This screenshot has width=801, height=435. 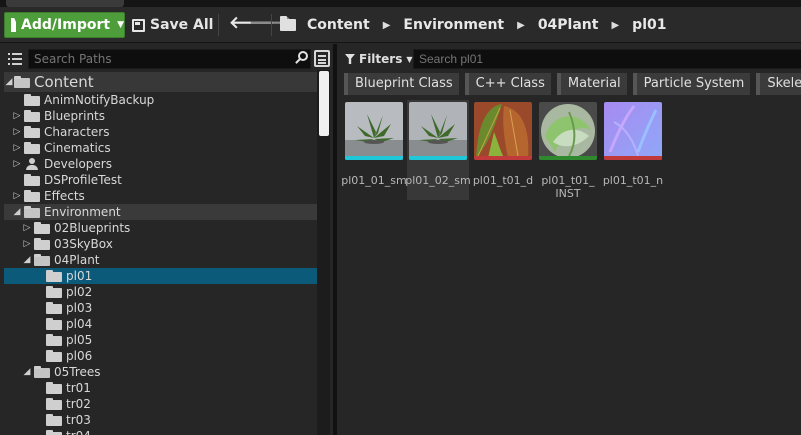 What do you see at coordinates (160, 244) in the screenshot?
I see `tree-row: ▷ 03SkyBox` at bounding box center [160, 244].